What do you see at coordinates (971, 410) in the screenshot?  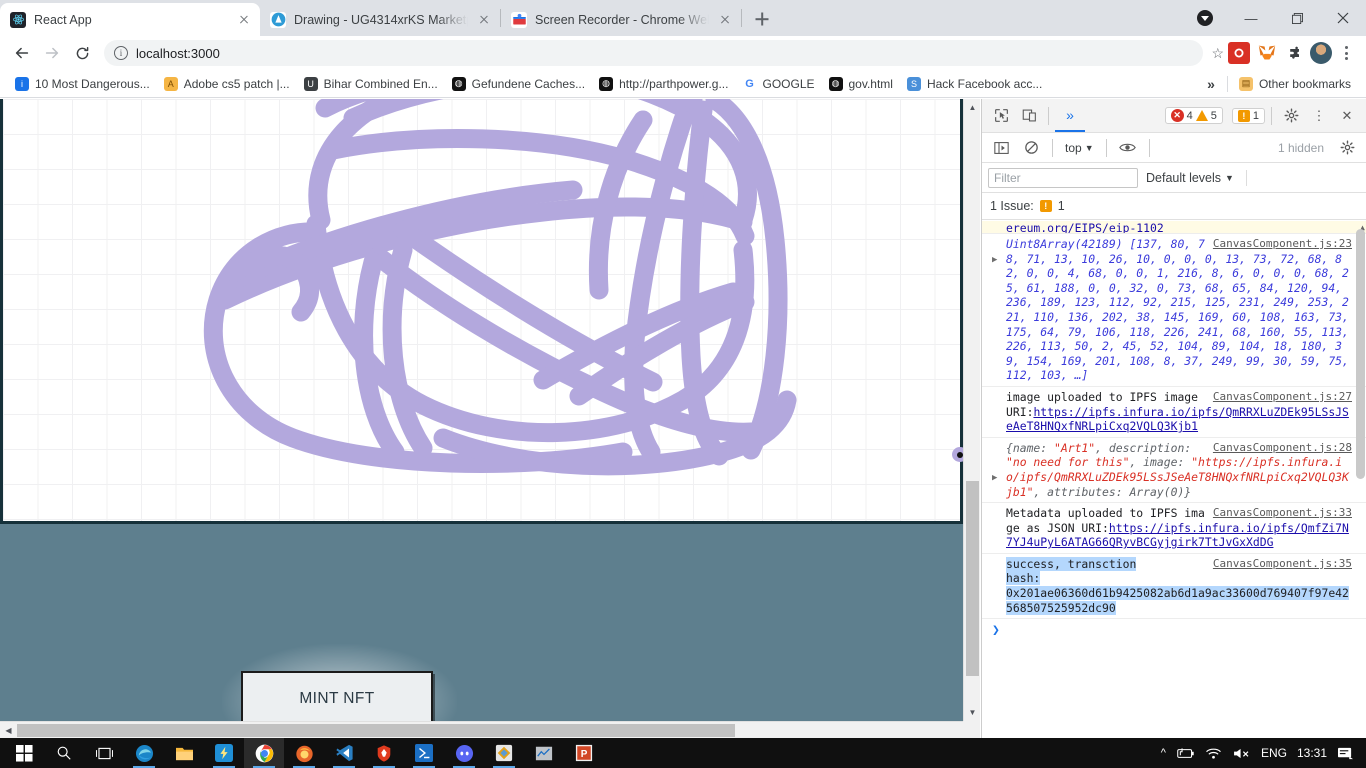 I see `page-vertical-scrollbar: ▲ ▼` at bounding box center [971, 410].